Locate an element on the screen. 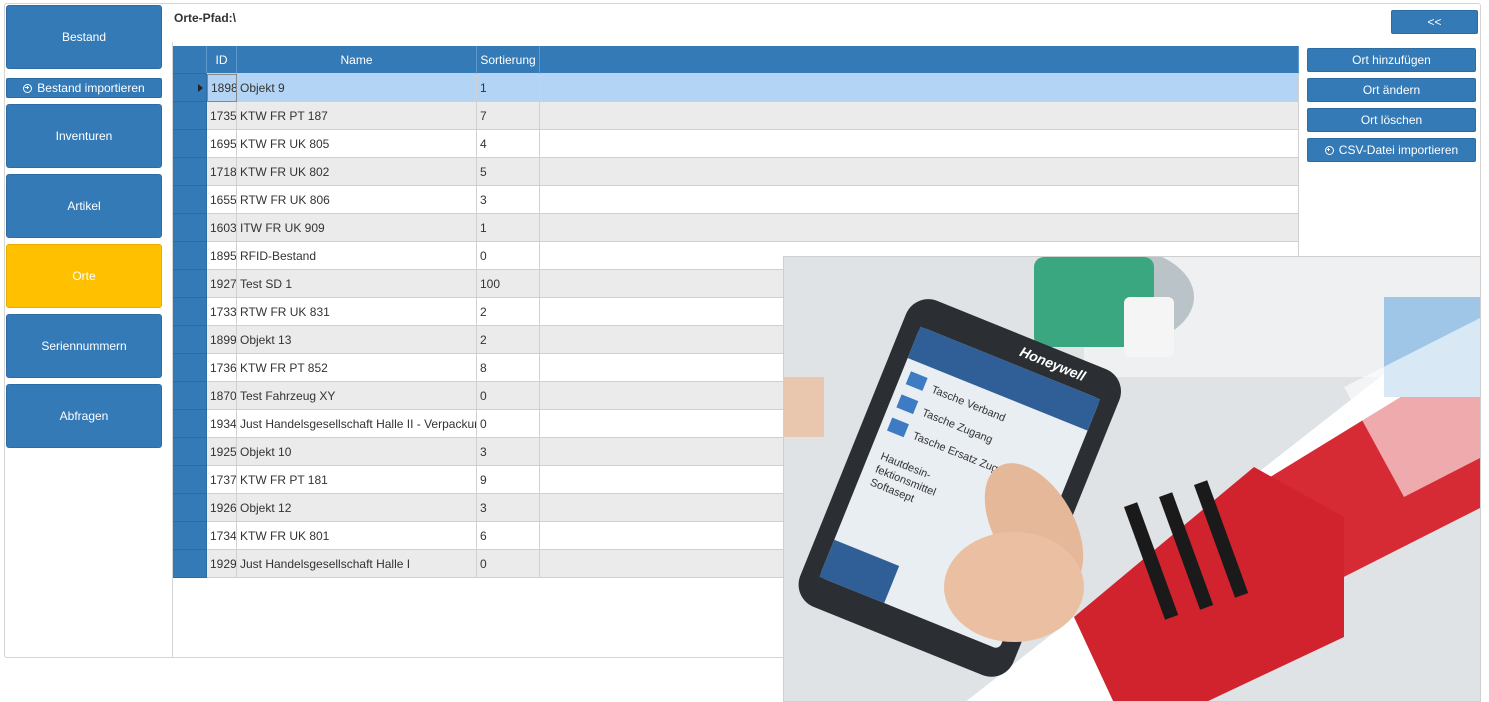 The height and width of the screenshot is (702, 1489). nav-artikel-button: Artikel is located at coordinates (84, 206).